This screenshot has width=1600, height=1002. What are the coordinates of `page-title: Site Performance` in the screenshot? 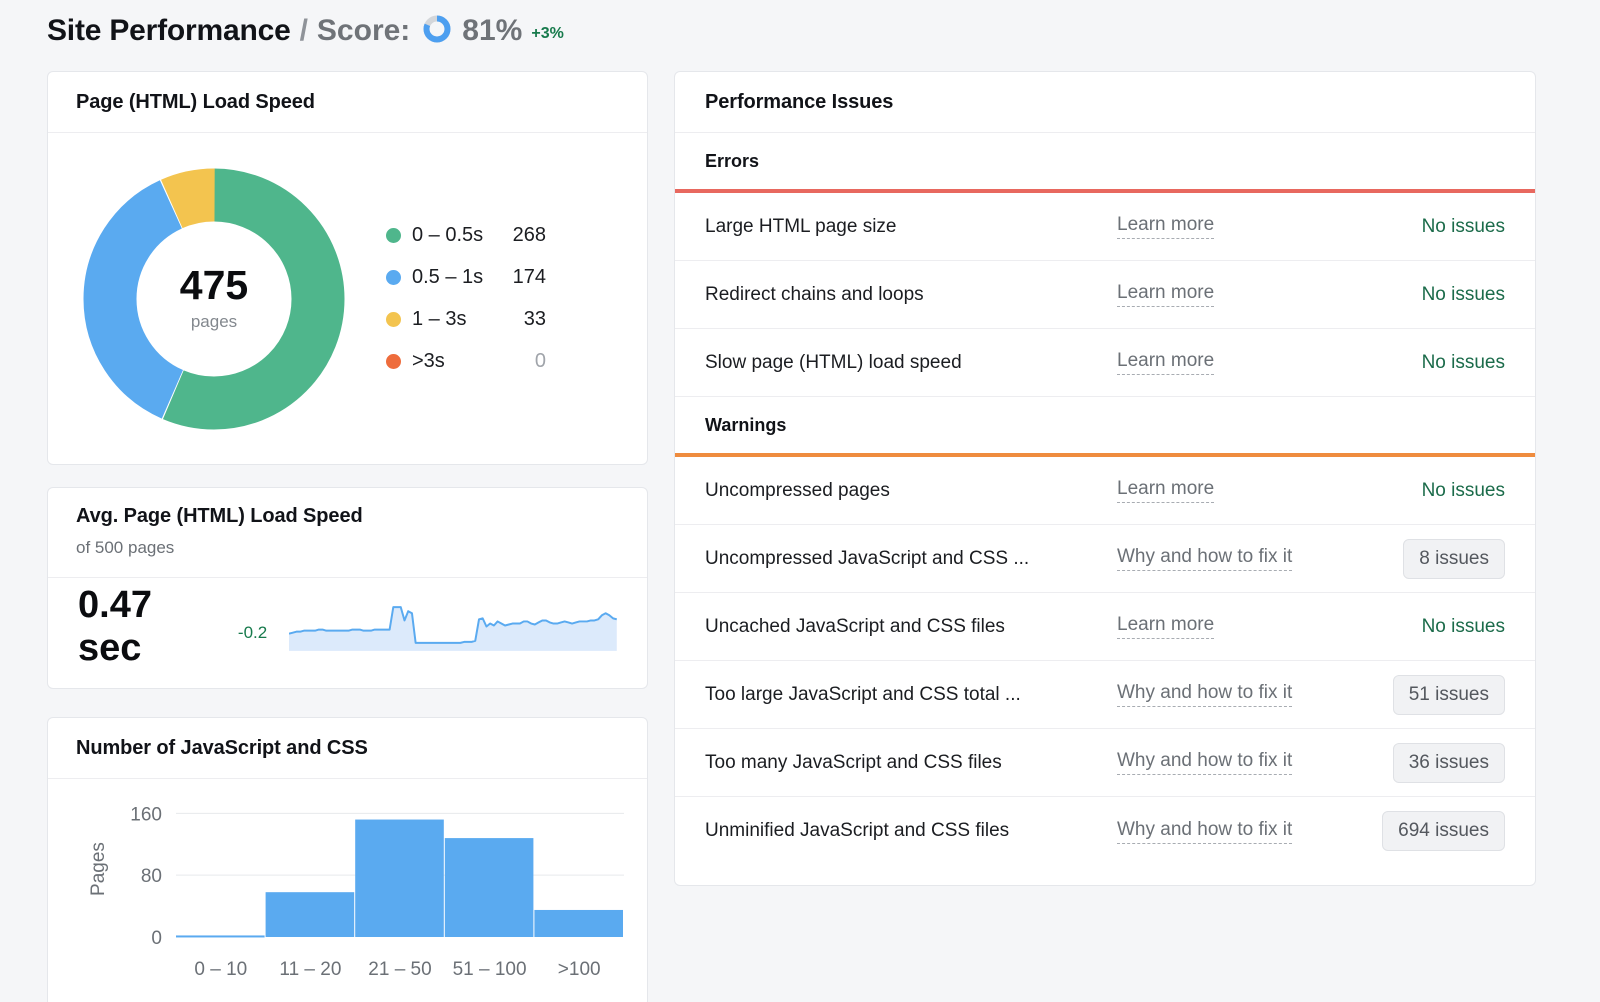 It's located at (169, 30).